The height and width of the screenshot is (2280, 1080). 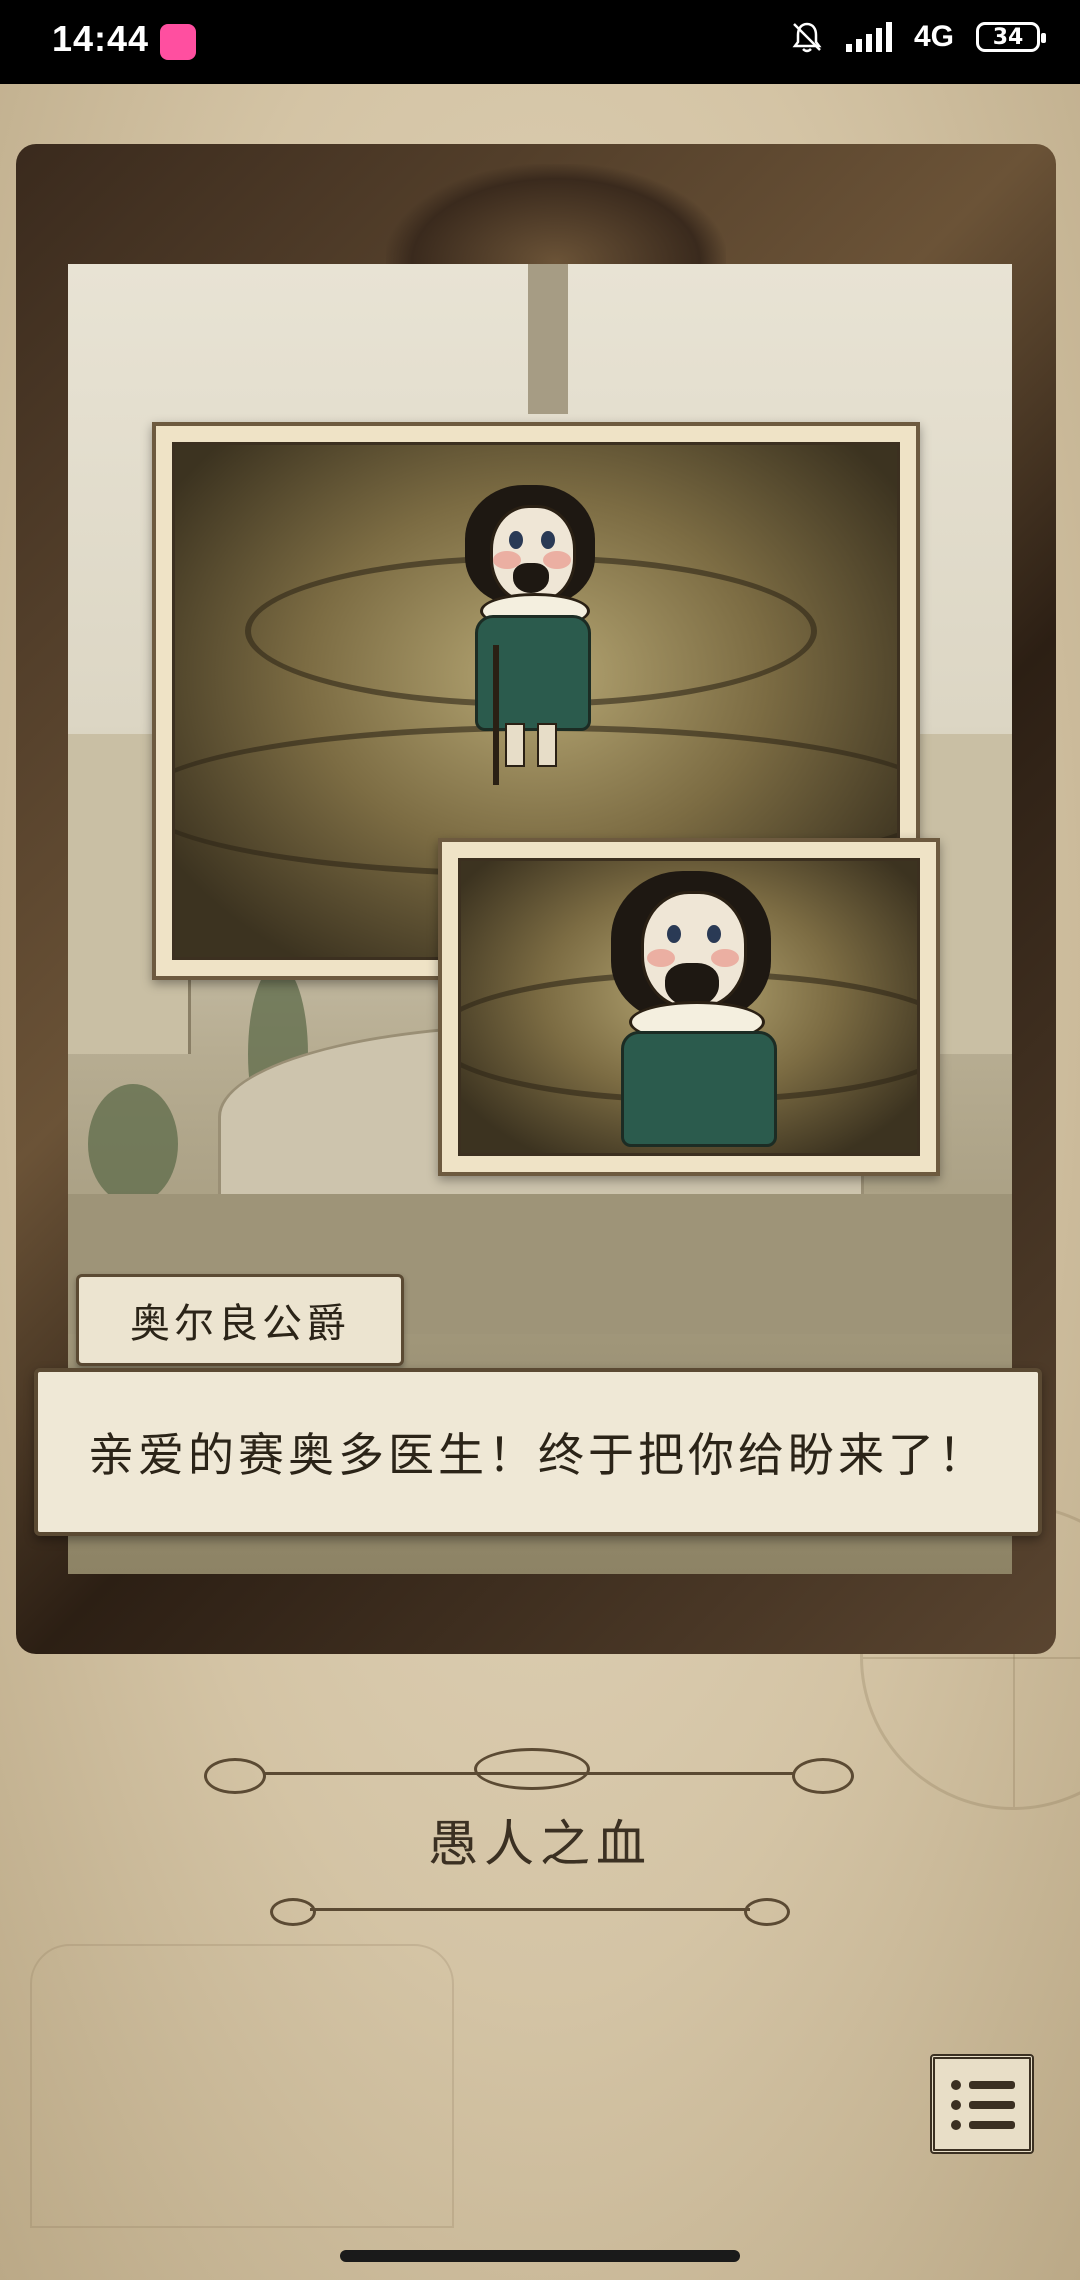 I want to click on comic-panel-close-up, so click(x=689, y=1007).